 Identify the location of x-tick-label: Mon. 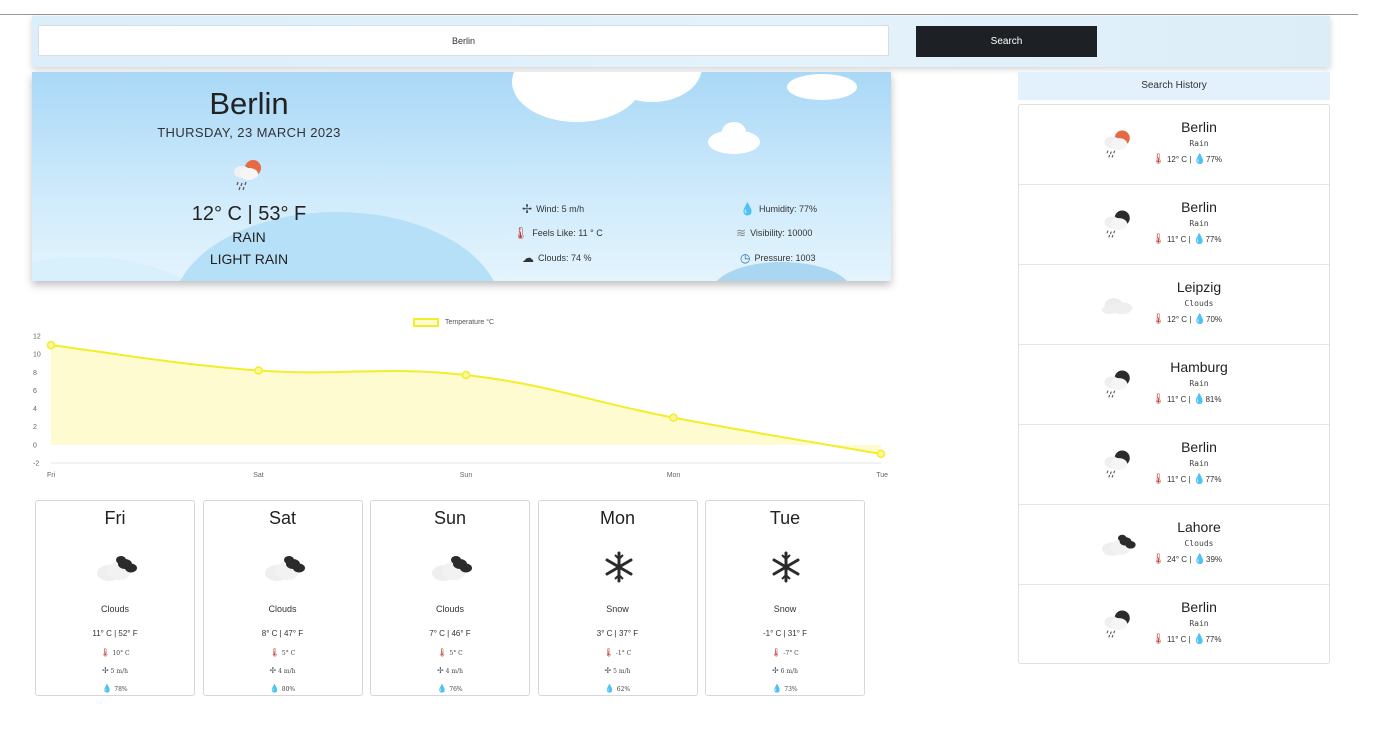
(674, 475).